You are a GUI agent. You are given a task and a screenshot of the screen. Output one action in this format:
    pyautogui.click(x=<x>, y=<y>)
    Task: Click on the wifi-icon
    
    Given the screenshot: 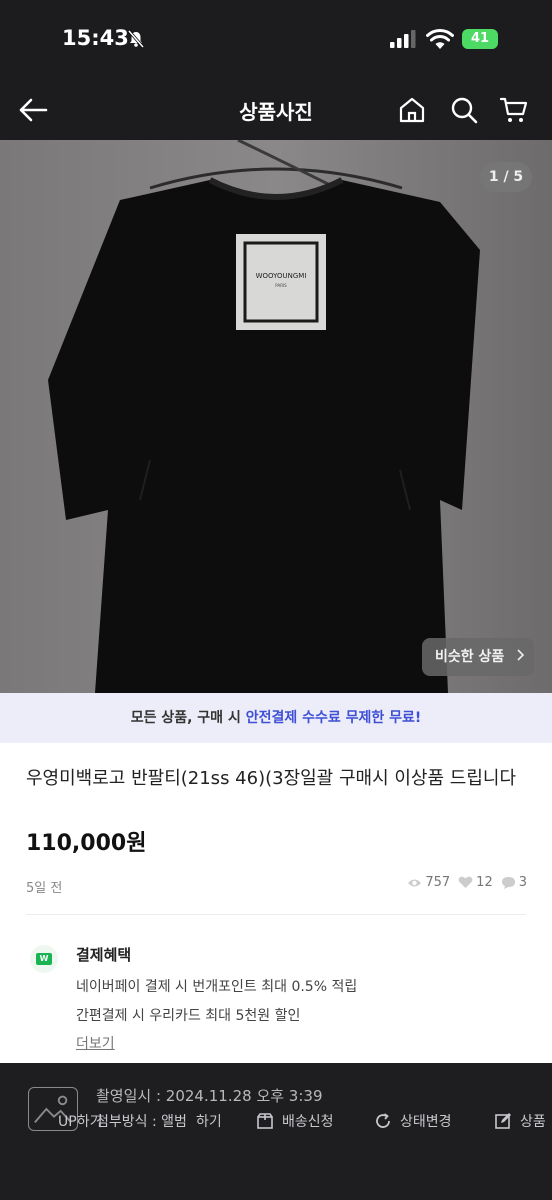 What is the action you would take?
    pyautogui.click(x=440, y=38)
    